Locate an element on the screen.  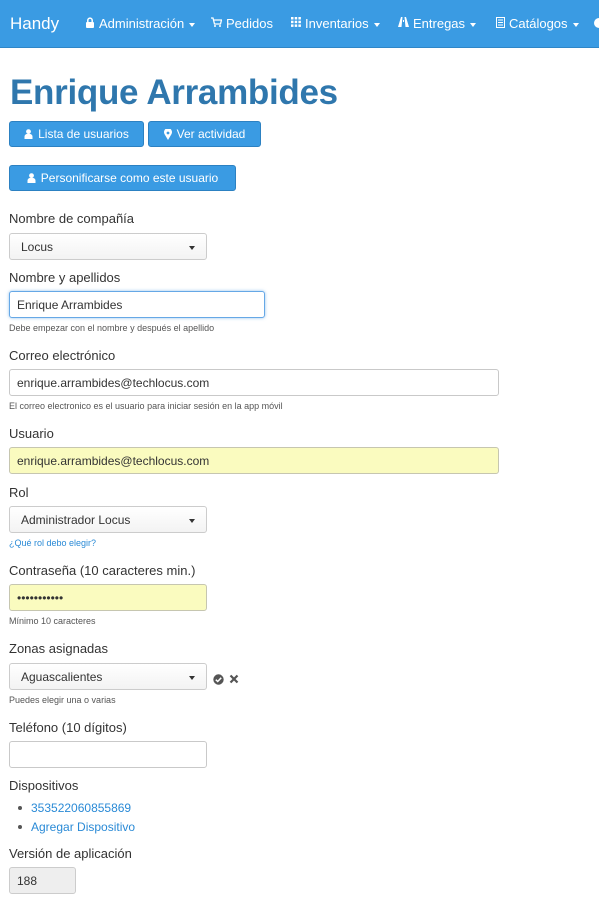
device-list-item: 353522060855869 is located at coordinates (74, 808).